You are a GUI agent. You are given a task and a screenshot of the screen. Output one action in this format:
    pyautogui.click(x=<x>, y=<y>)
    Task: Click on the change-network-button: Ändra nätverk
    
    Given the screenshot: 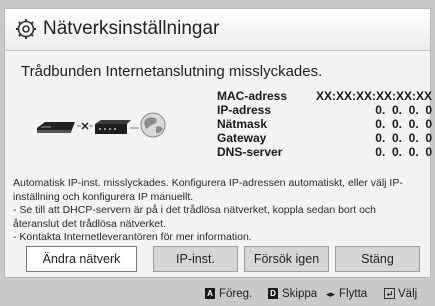 What is the action you would take?
    pyautogui.click(x=81, y=259)
    